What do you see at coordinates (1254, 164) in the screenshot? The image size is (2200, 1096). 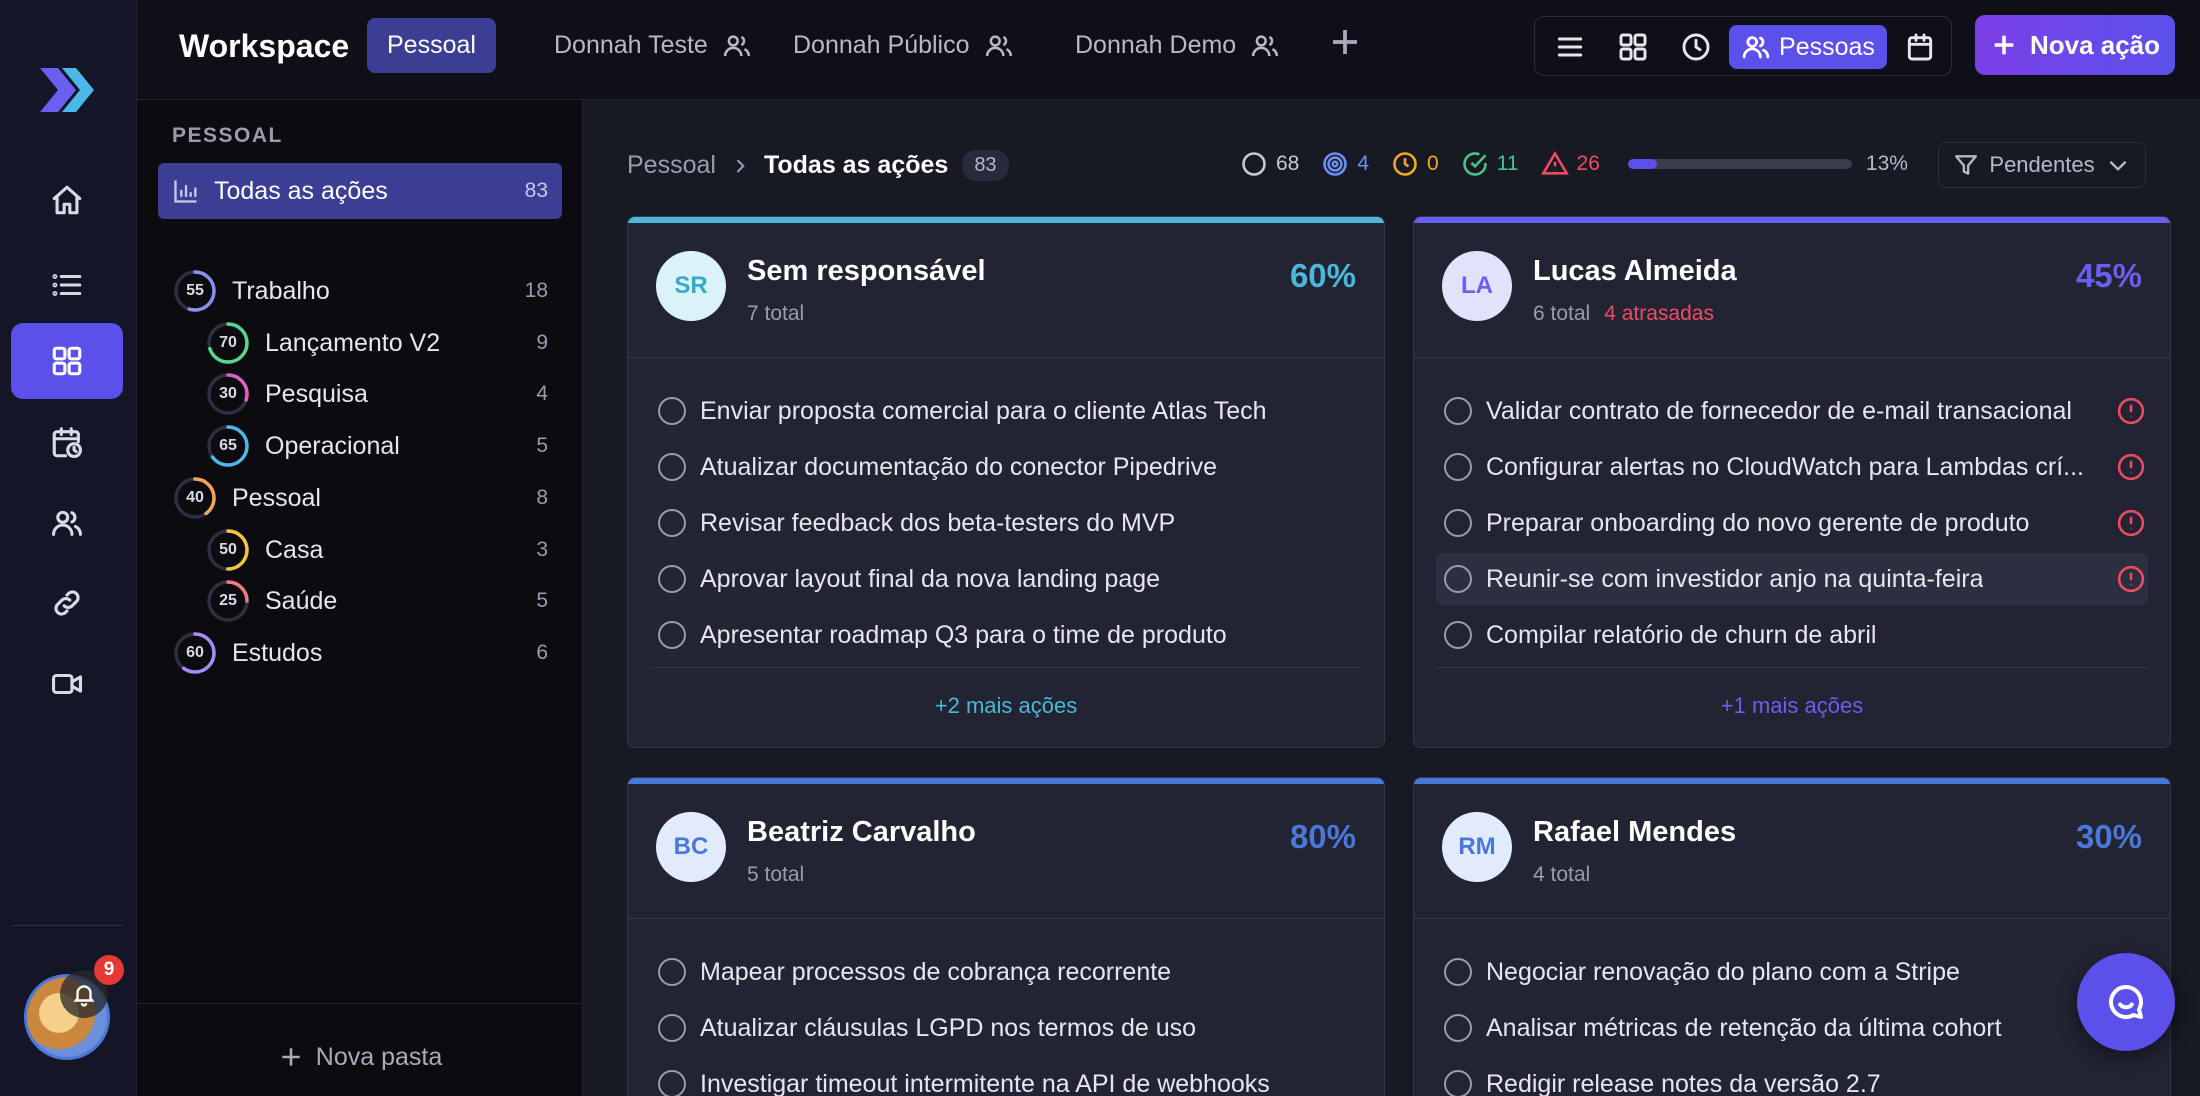 I see `open-circle-icon` at bounding box center [1254, 164].